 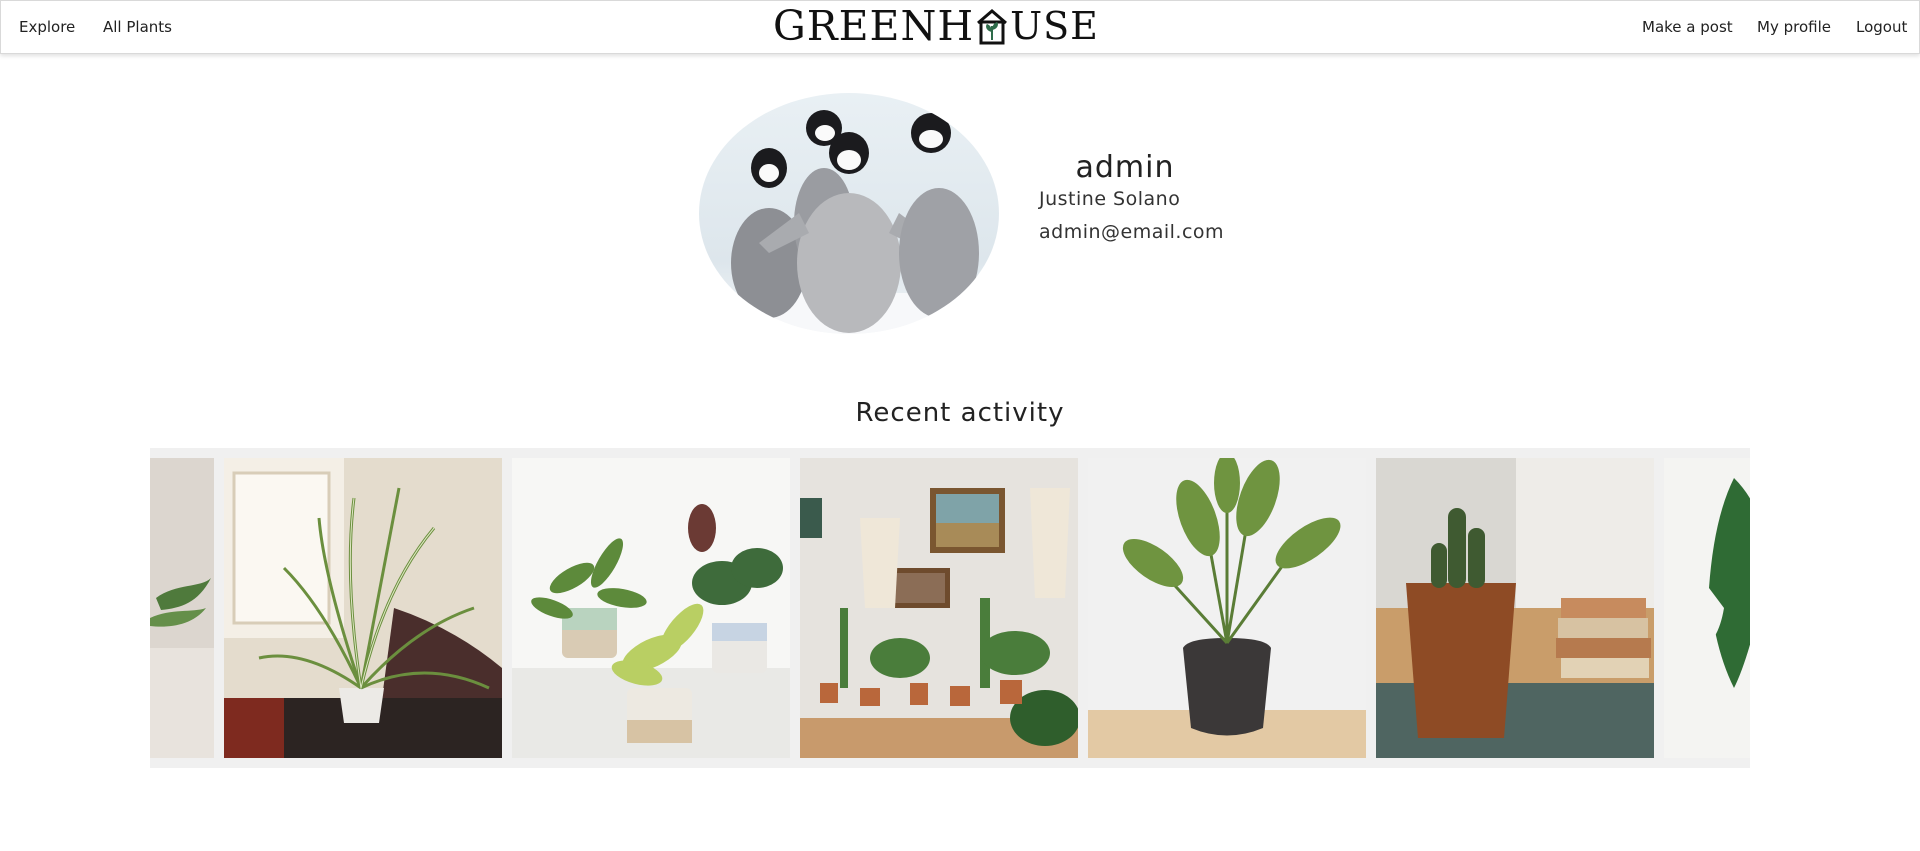 I want to click on recent-activity-heading: Recent activity, so click(x=960, y=413).